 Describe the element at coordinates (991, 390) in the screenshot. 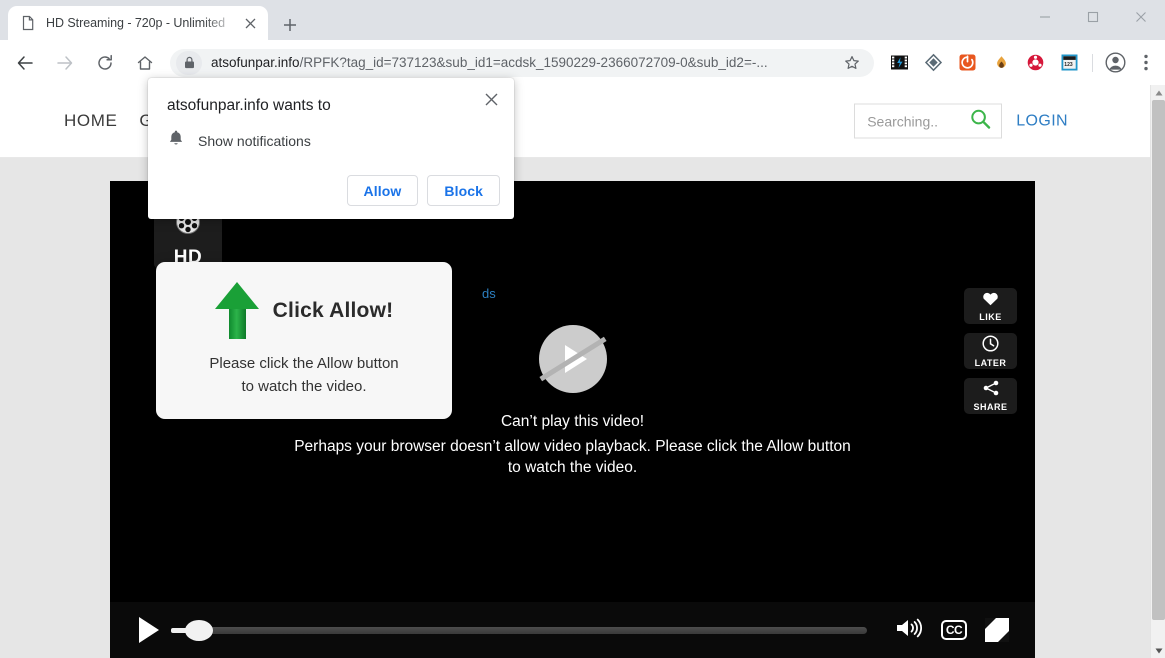

I see `share-icon` at that location.